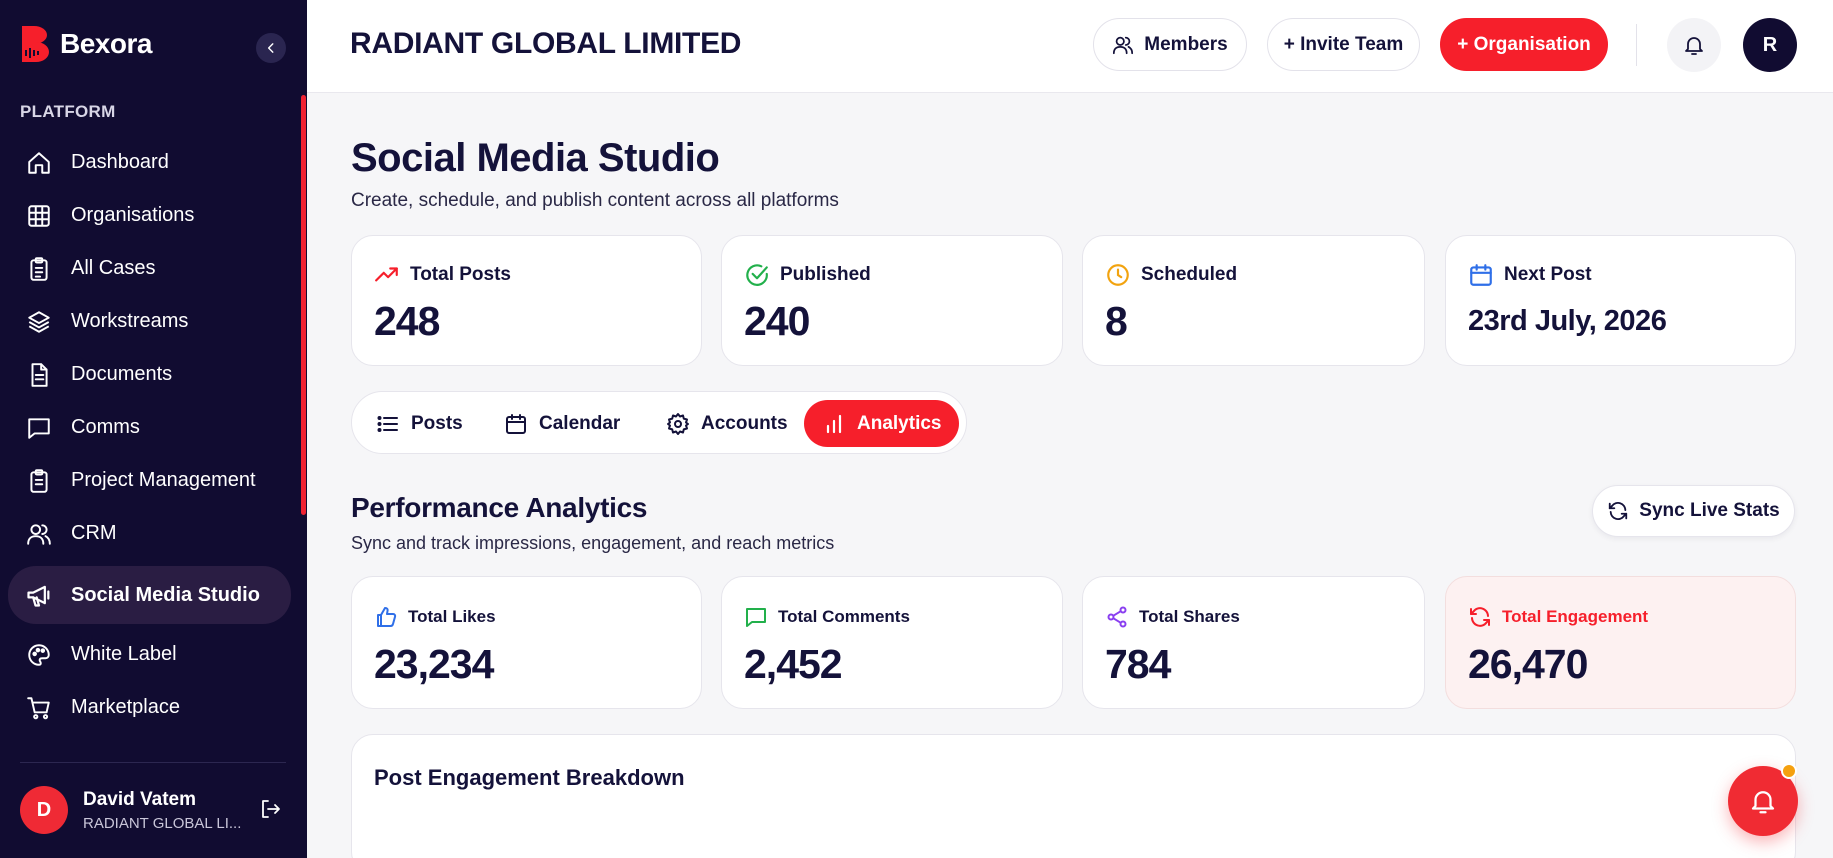 This screenshot has width=1833, height=858. I want to click on sidebar-item-label: Documents, so click(122, 374).